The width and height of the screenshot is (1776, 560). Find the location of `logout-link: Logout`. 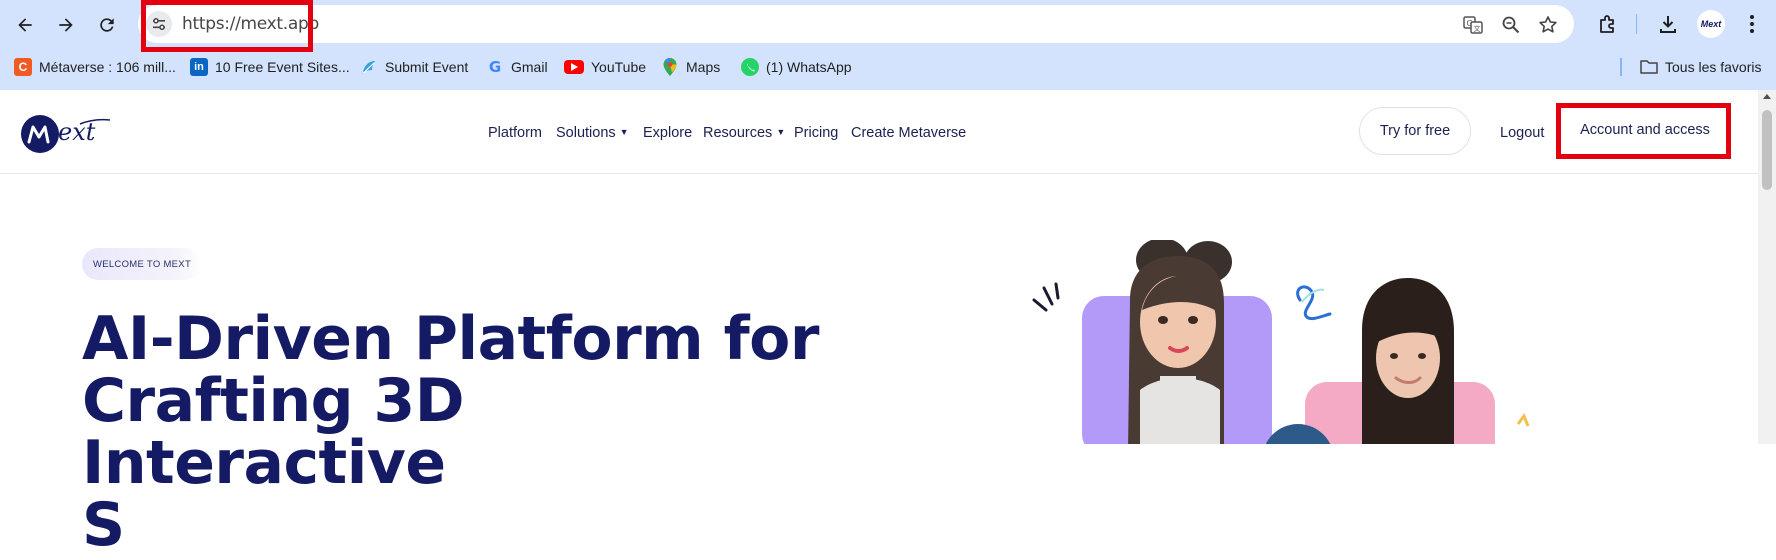

logout-link: Logout is located at coordinates (1522, 133).